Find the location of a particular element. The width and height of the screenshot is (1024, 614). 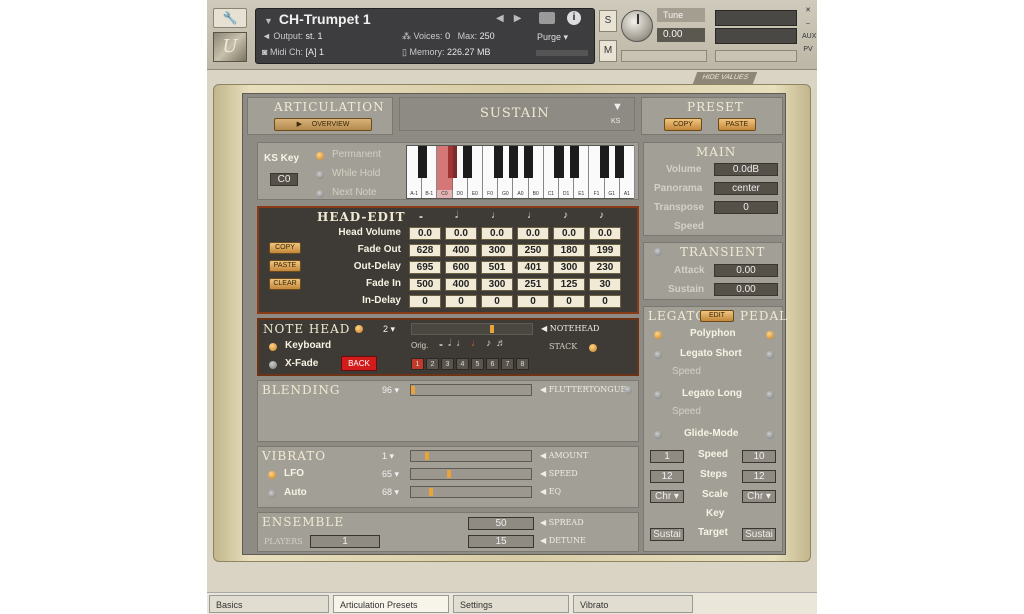

note-head-page-button: 5 is located at coordinates (477, 364).